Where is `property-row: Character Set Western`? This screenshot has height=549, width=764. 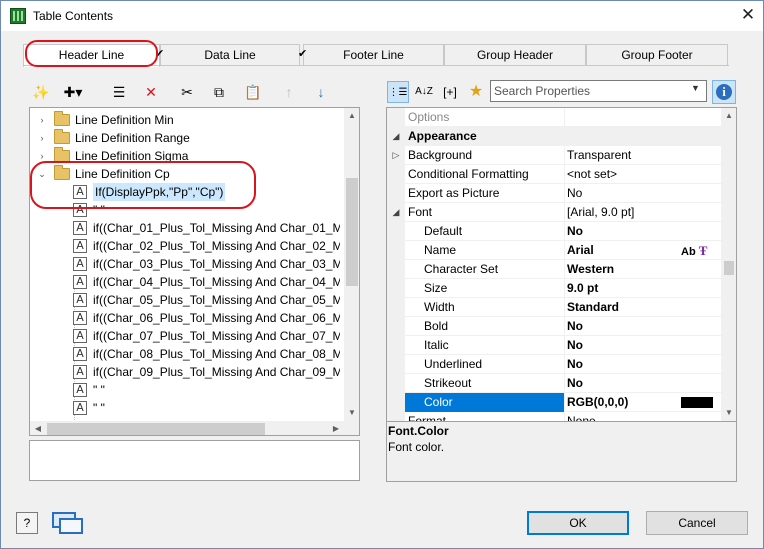
property-row: Character Set Western is located at coordinates (554, 269).